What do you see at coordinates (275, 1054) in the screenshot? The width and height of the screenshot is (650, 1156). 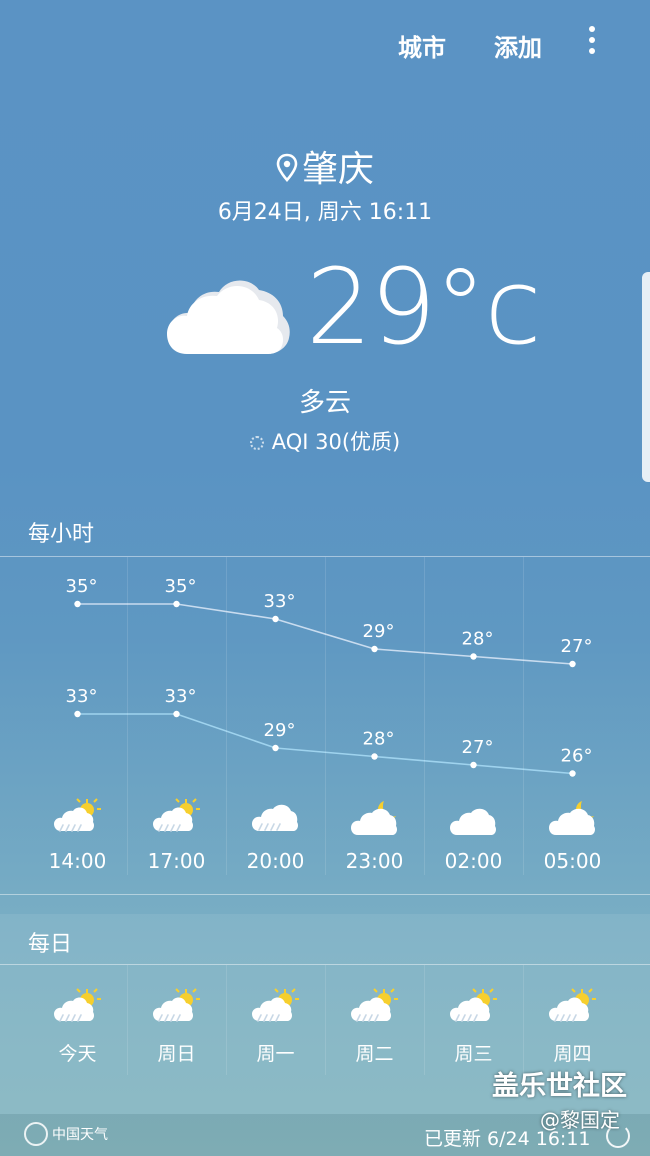 I see `day-label: 周一` at bounding box center [275, 1054].